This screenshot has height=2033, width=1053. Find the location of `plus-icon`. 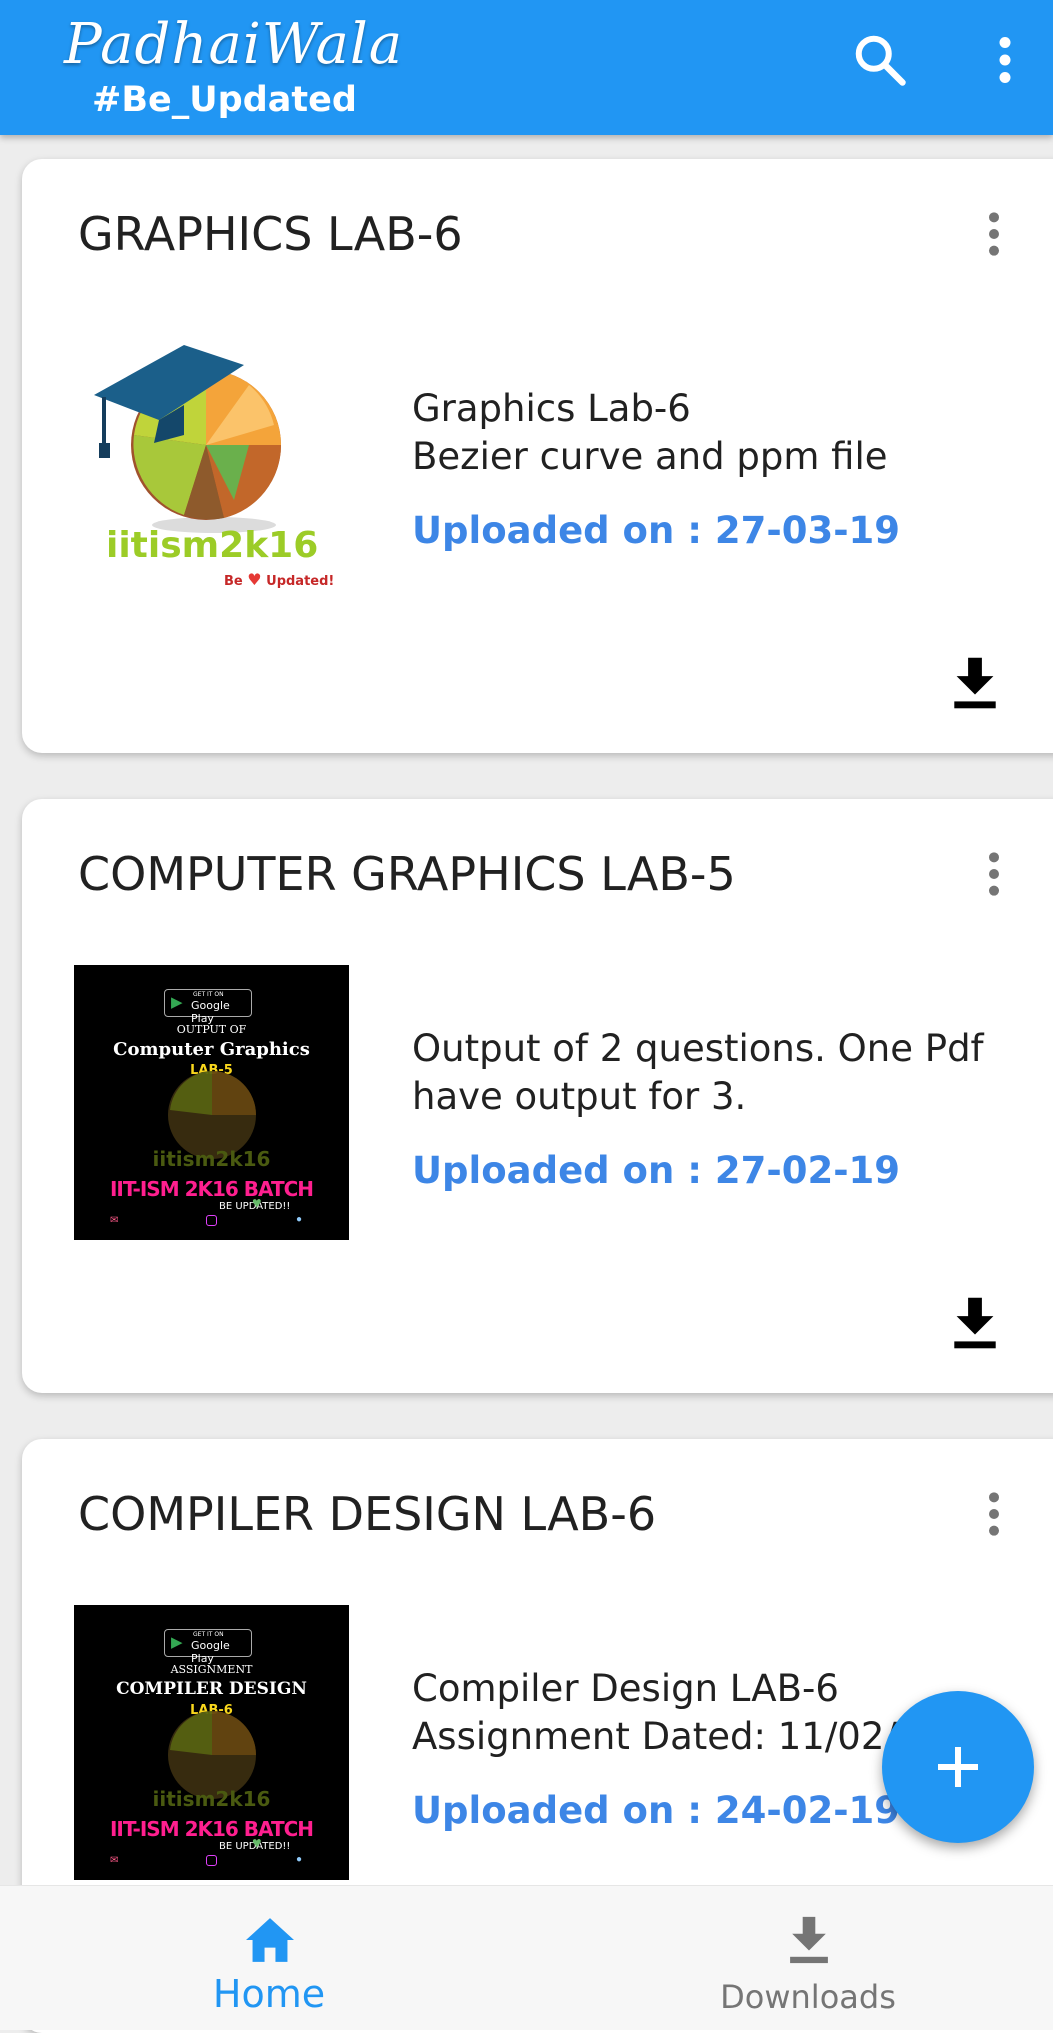

plus-icon is located at coordinates (958, 1767).